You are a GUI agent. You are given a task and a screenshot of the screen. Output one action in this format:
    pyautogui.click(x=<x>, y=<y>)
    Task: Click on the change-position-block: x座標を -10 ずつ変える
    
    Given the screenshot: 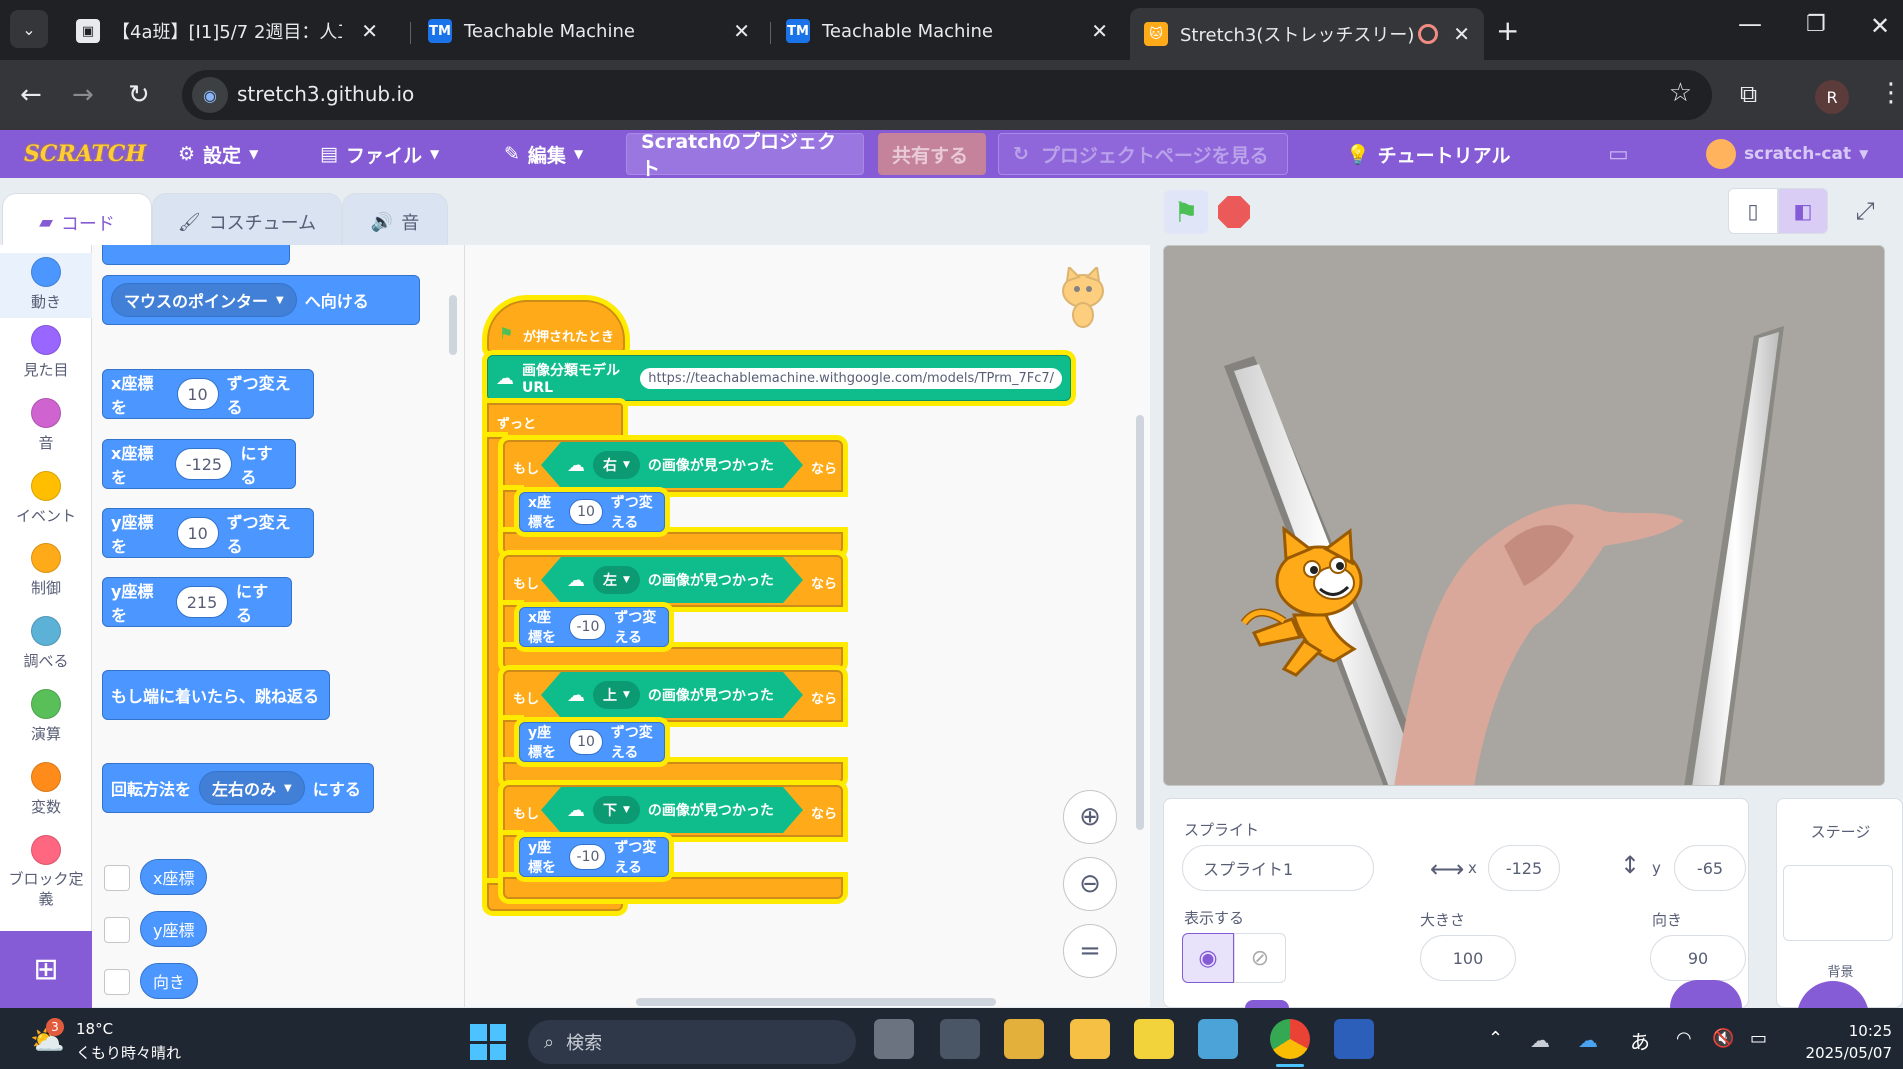 What is the action you would take?
    pyautogui.click(x=594, y=627)
    